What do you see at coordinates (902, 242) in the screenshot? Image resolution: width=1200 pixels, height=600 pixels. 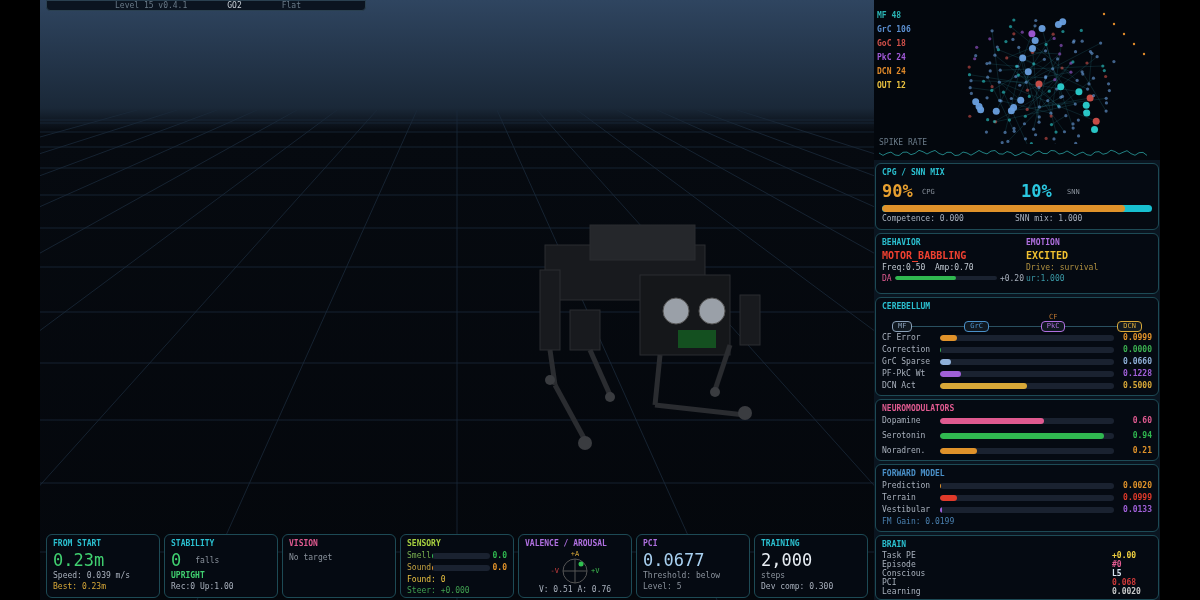 I see `panel-title: BEHAVIOR` at bounding box center [902, 242].